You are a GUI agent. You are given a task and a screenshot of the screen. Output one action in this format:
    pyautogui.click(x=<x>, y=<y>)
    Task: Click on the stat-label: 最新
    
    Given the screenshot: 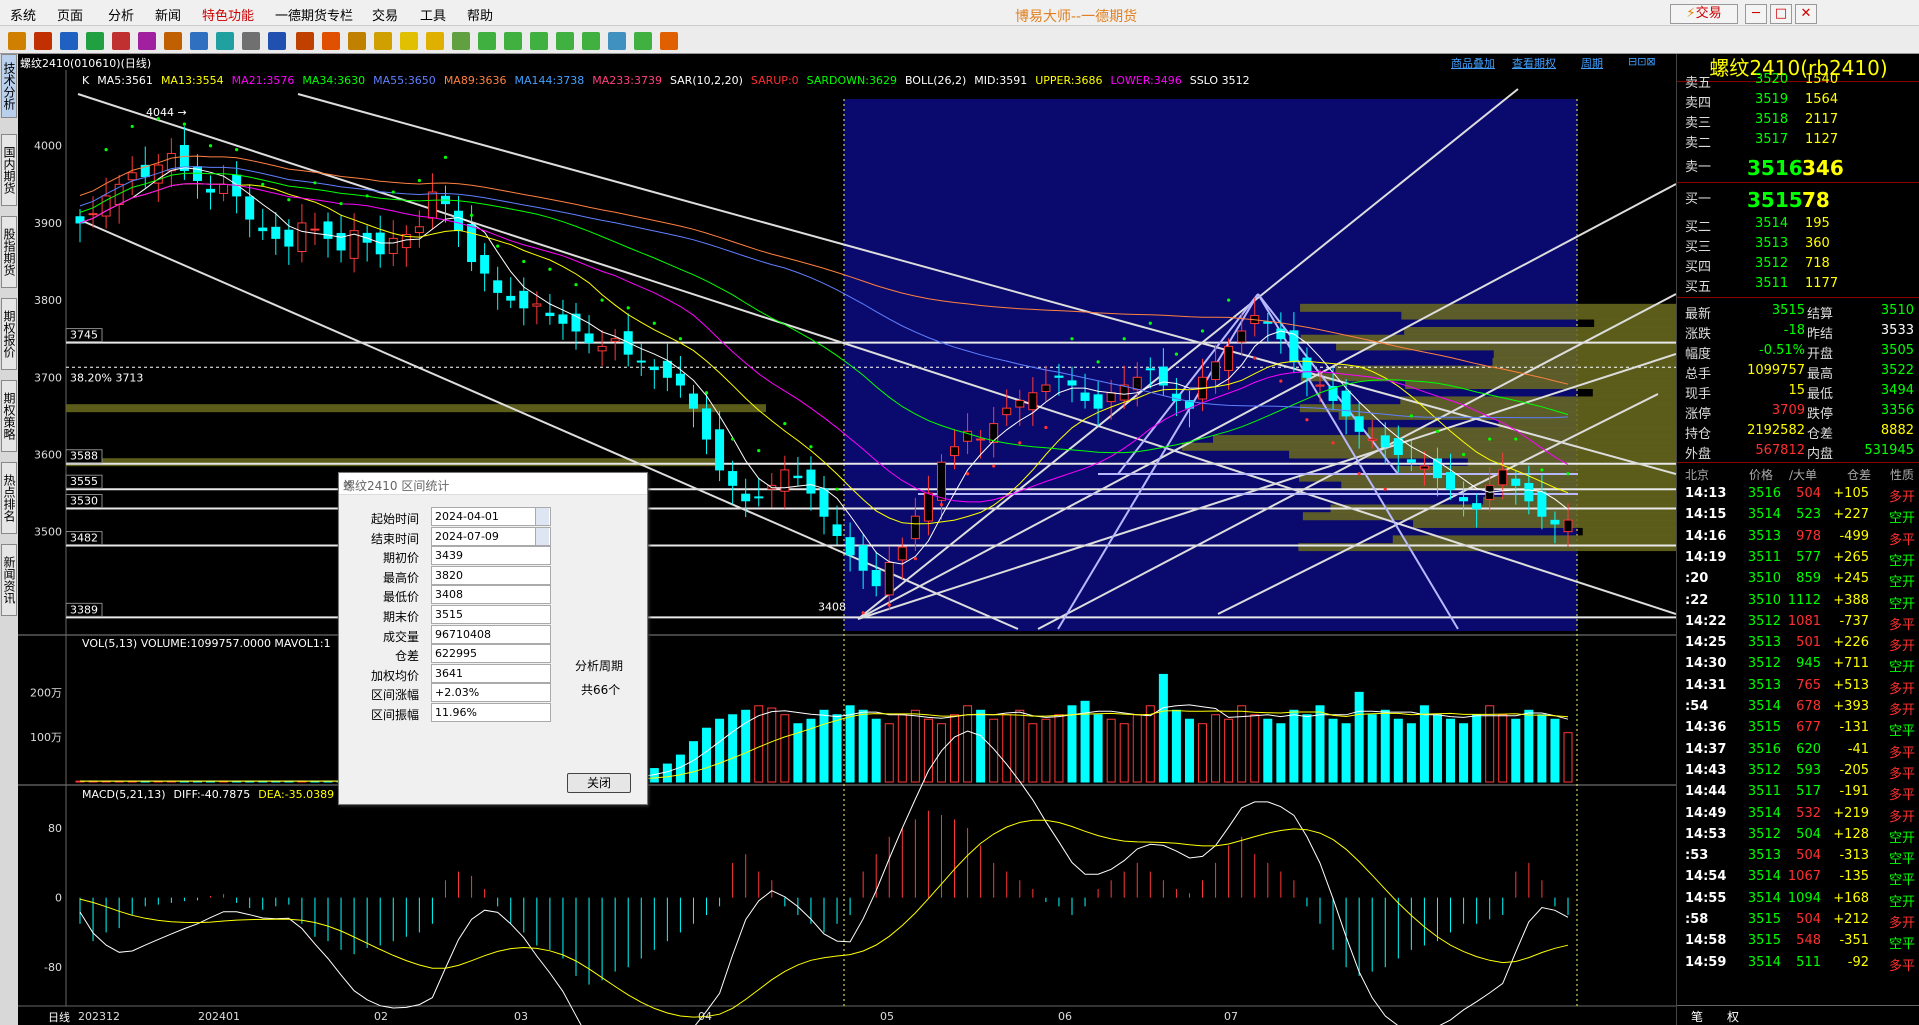 What is the action you would take?
    pyautogui.click(x=1698, y=314)
    